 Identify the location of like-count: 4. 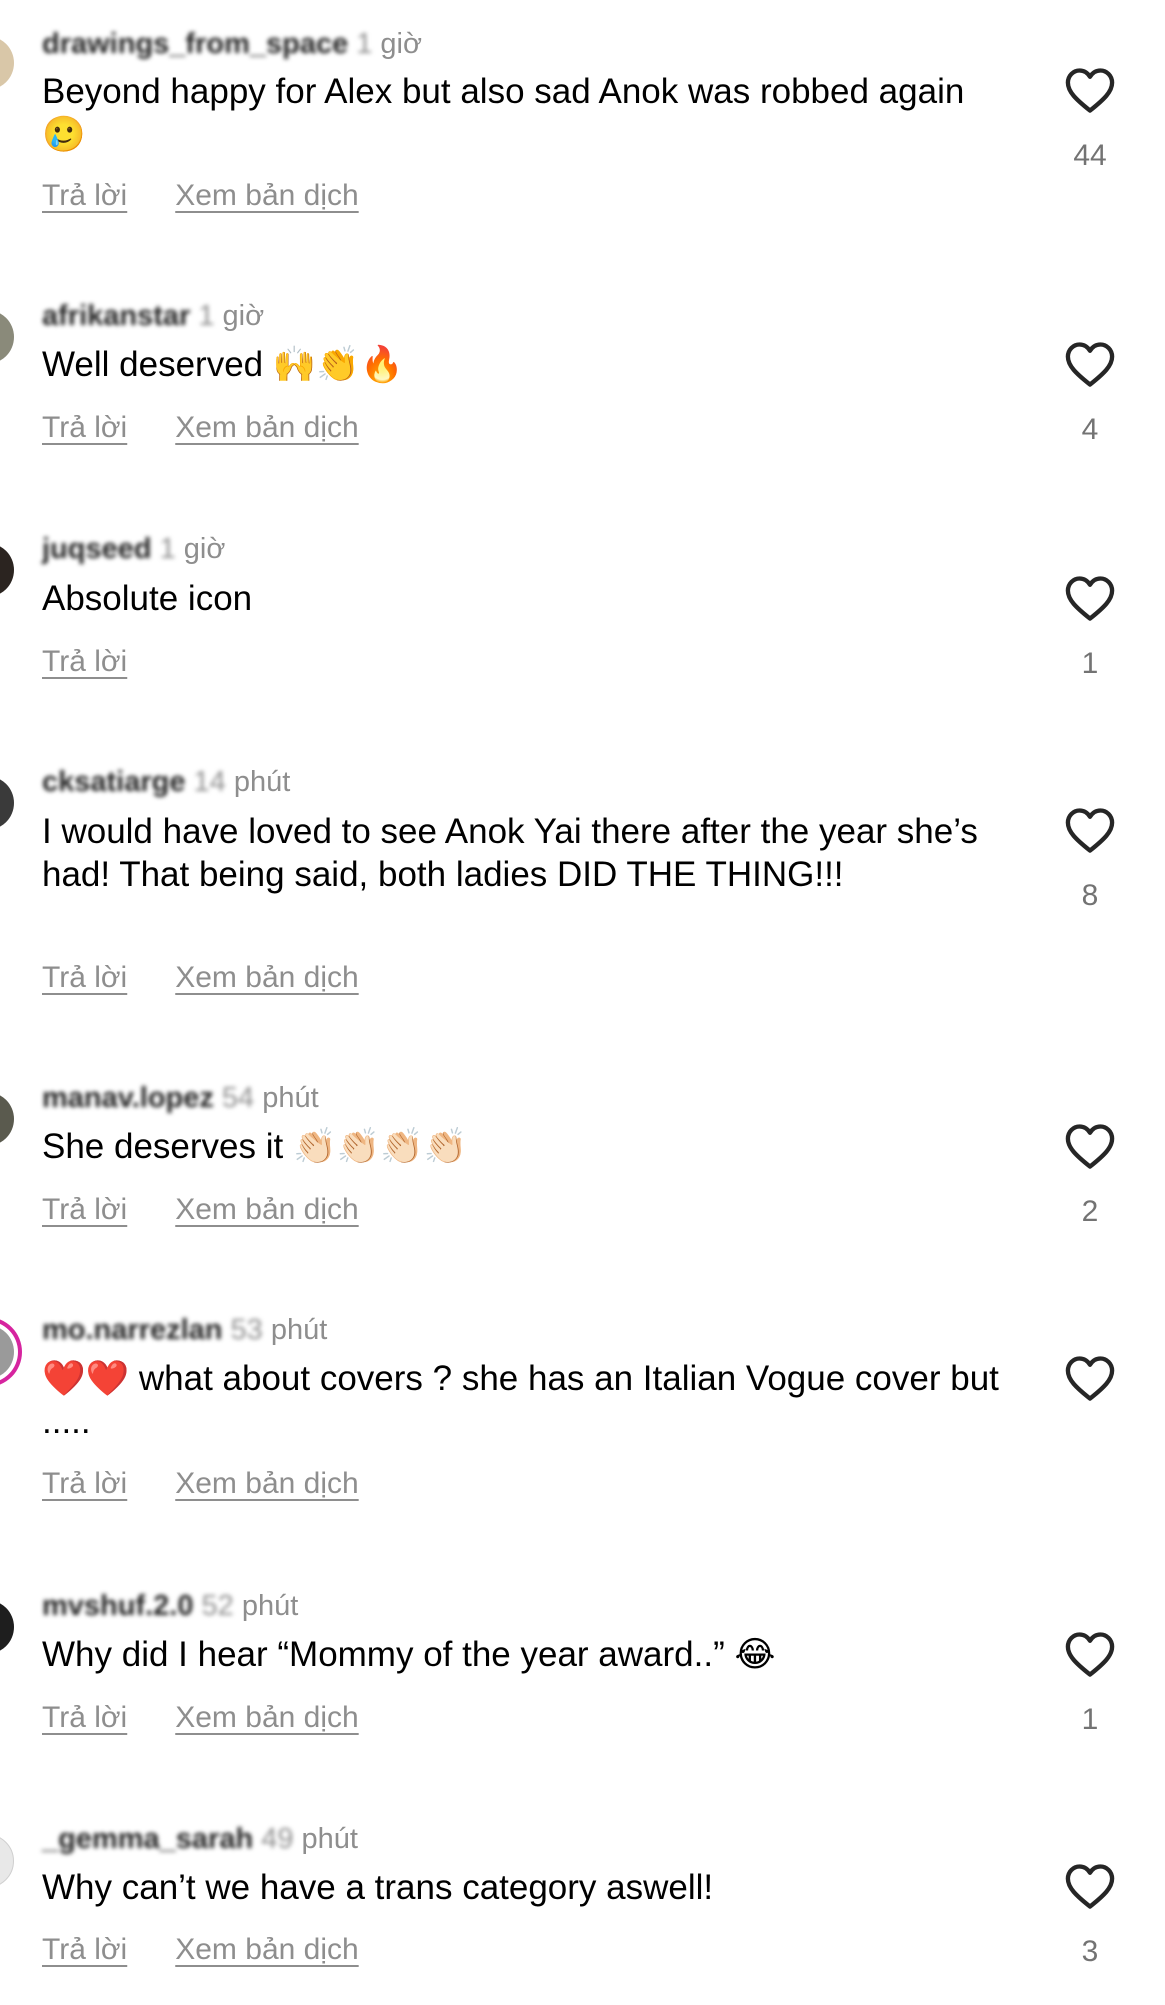
(1090, 429).